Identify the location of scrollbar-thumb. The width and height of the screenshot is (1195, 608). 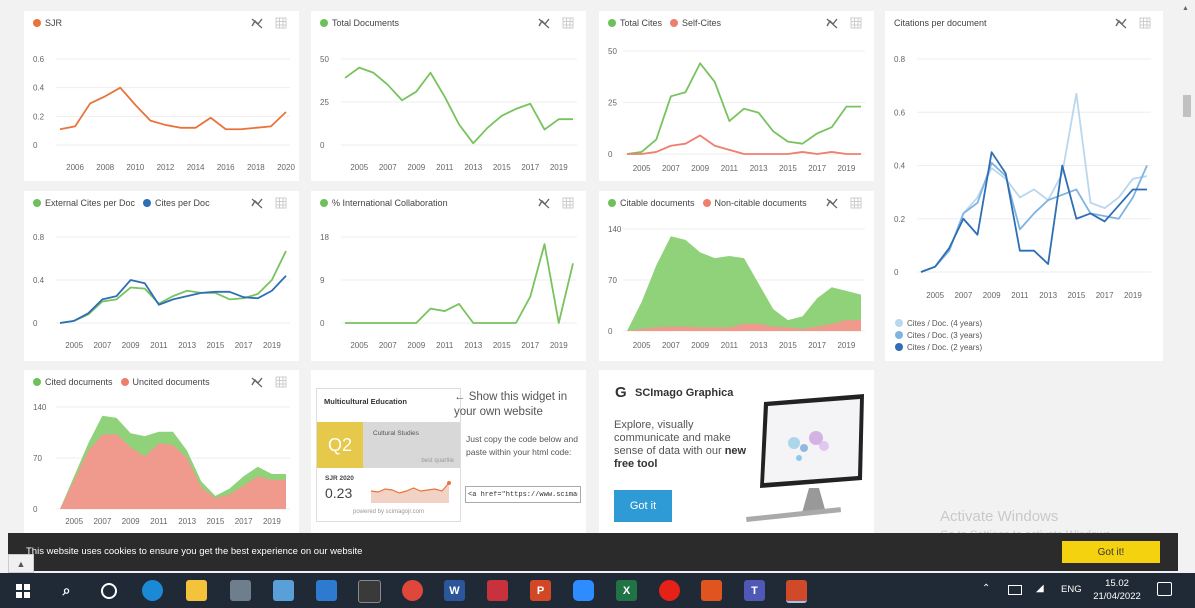
(1187, 106).